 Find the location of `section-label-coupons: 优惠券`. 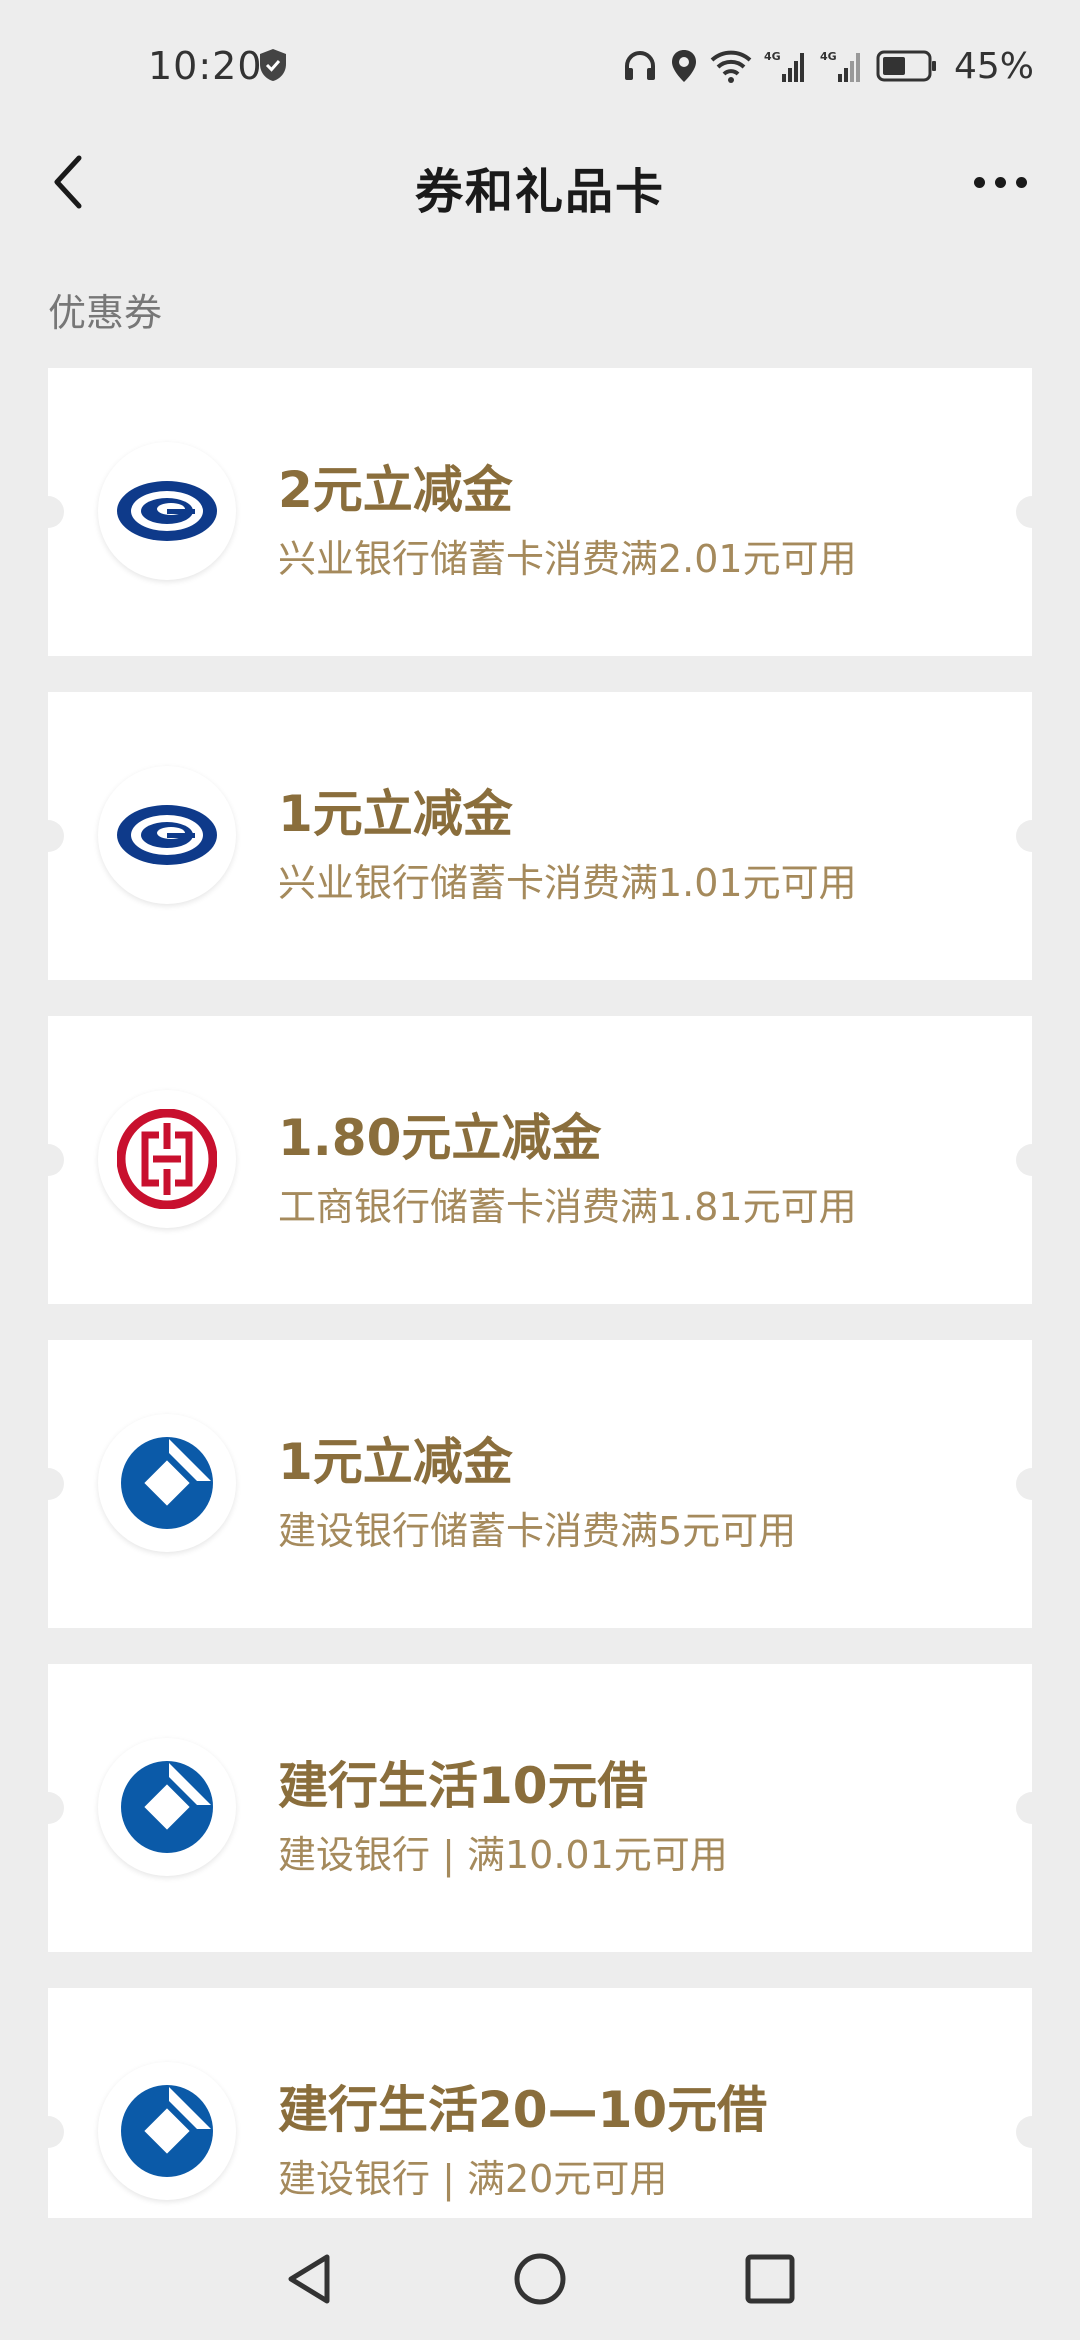

section-label-coupons: 优惠券 is located at coordinates (105, 313).